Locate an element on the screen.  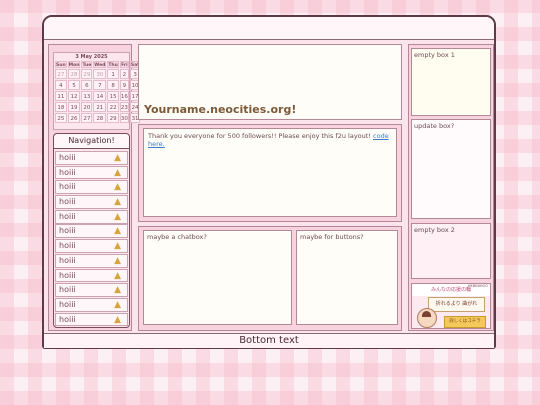
site-title: Yourname.neocities.org! is located at coordinates (220, 109).